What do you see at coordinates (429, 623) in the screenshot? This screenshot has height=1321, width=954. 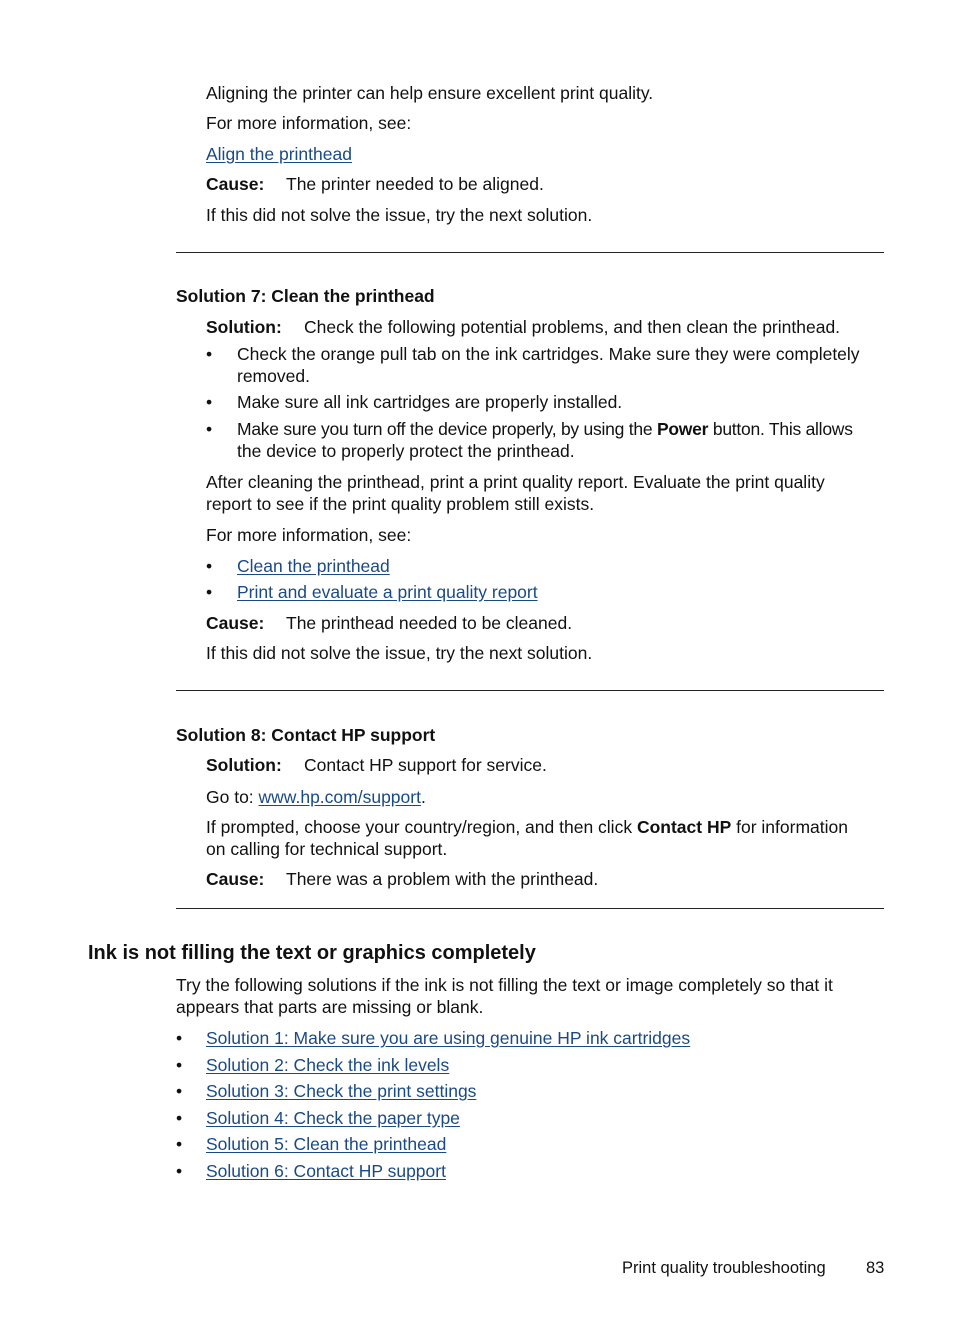 I see `cause-text: The printhead needed to be cleaned.` at bounding box center [429, 623].